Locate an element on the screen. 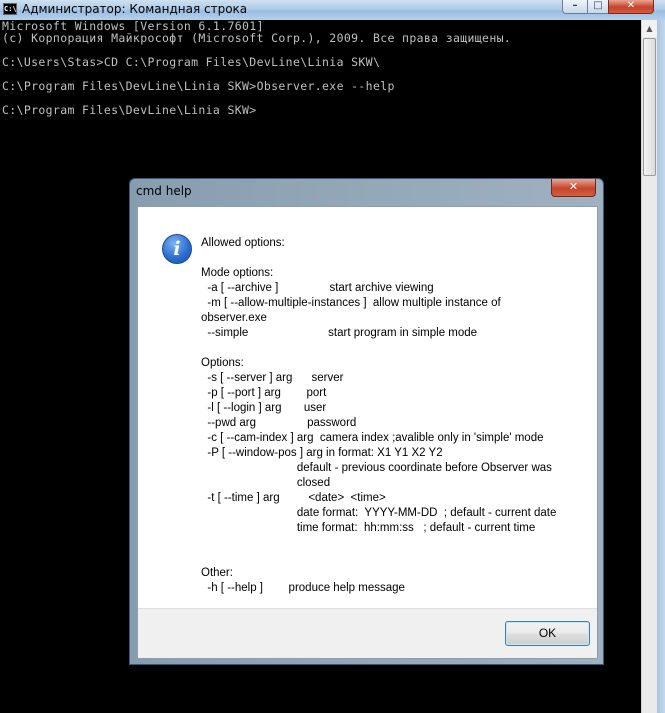 The image size is (665, 713). window-title: Администратор: Командная строка is located at coordinates (135, 9).